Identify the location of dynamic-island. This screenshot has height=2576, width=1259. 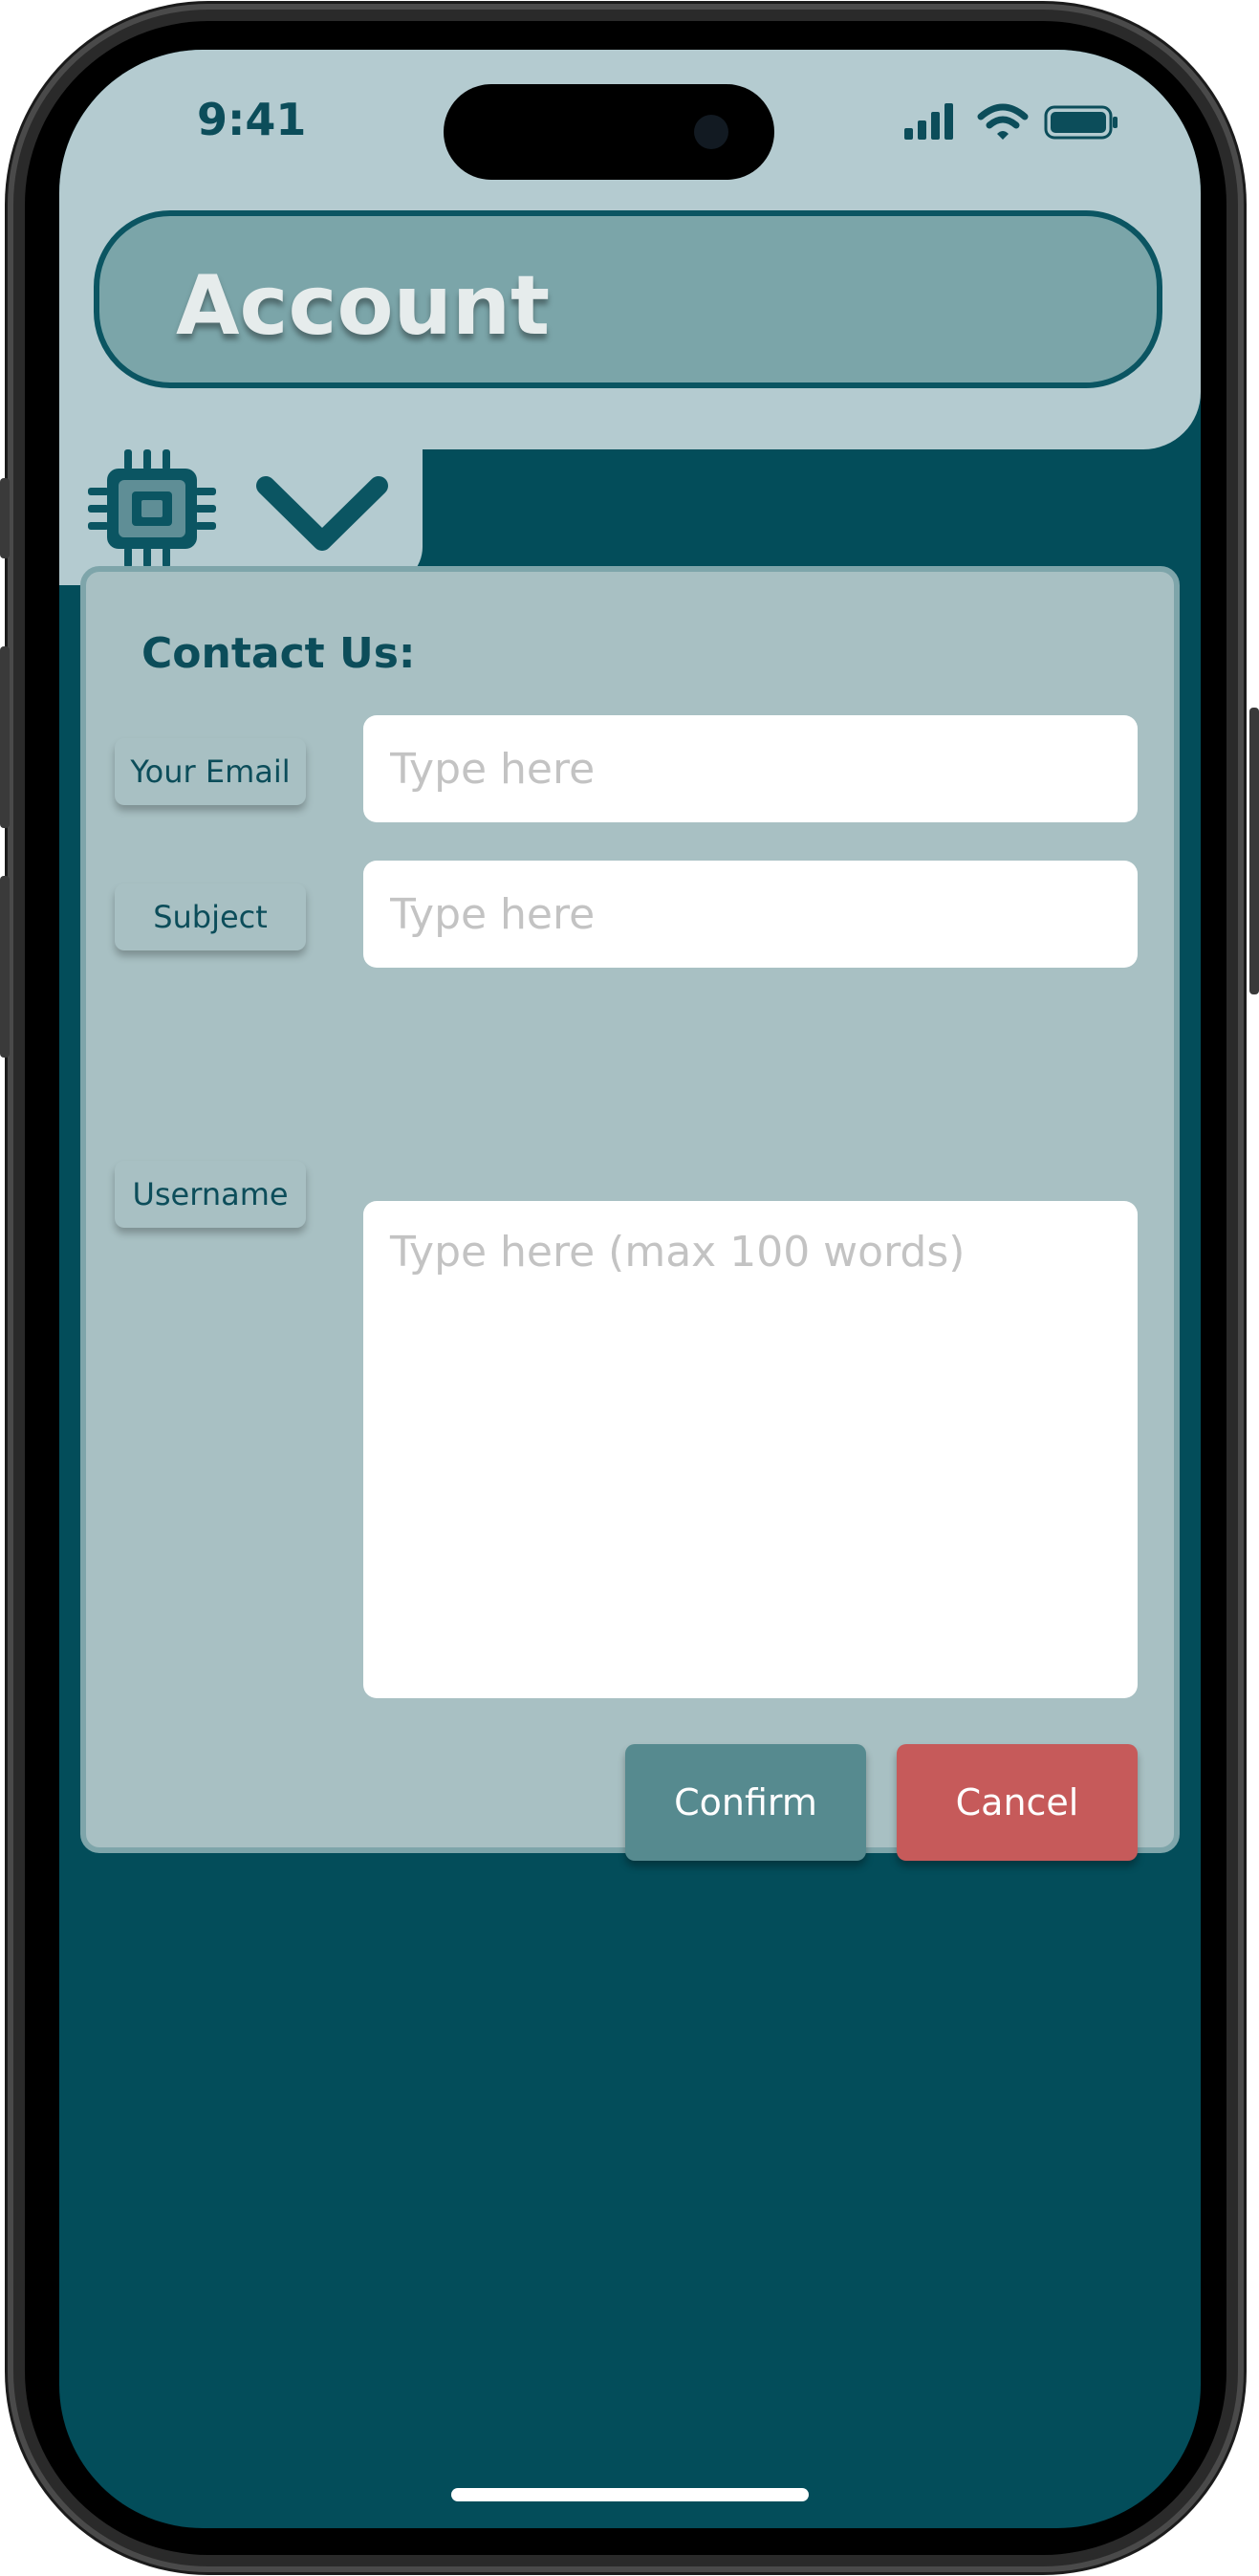
(609, 132).